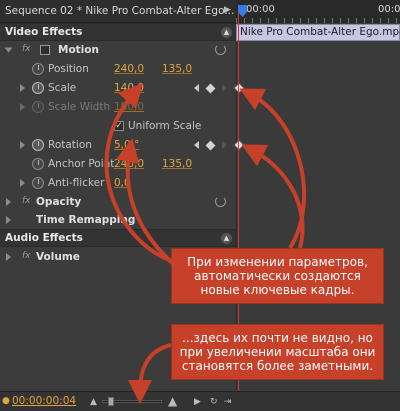 The height and width of the screenshot is (411, 400). What do you see at coordinates (44, 32) in the screenshot?
I see `video-effects-title: Video Effects` at bounding box center [44, 32].